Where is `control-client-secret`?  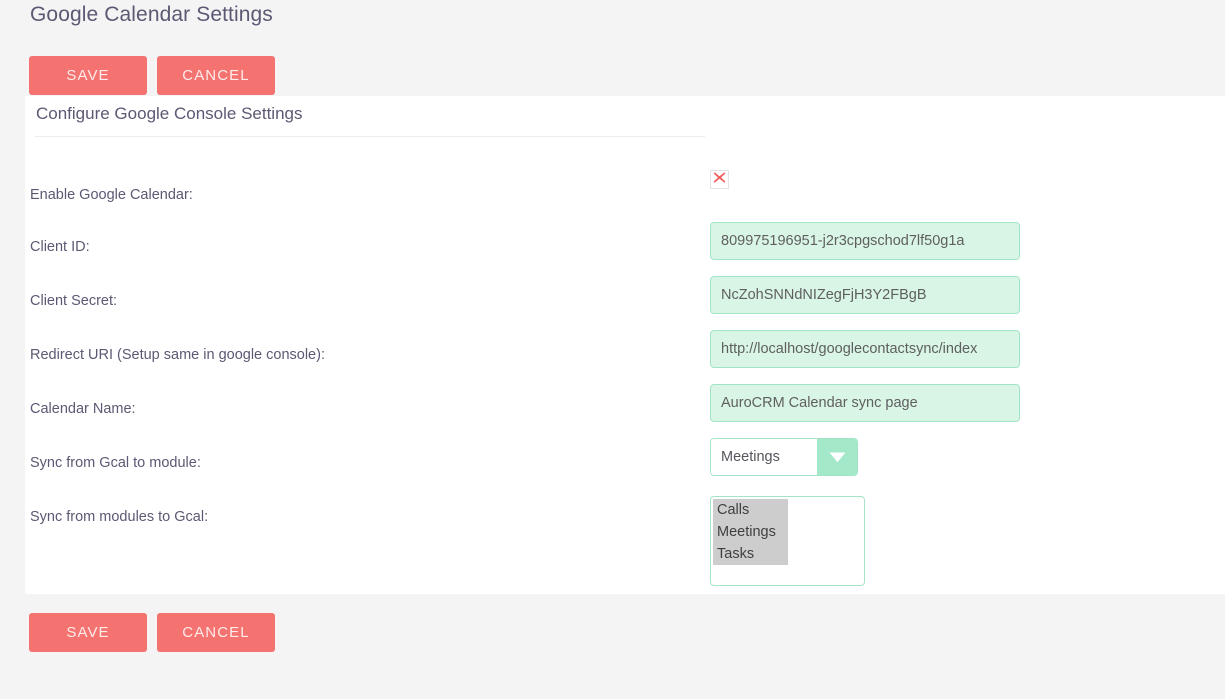 control-client-secret is located at coordinates (865, 295).